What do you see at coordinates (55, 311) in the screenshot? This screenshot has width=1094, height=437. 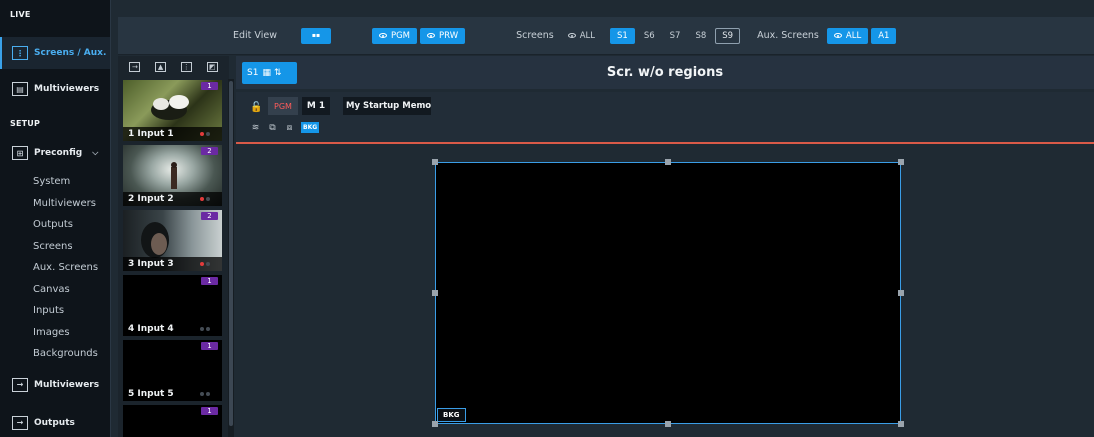 I see `sub-item-inputs: Inputs` at bounding box center [55, 311].